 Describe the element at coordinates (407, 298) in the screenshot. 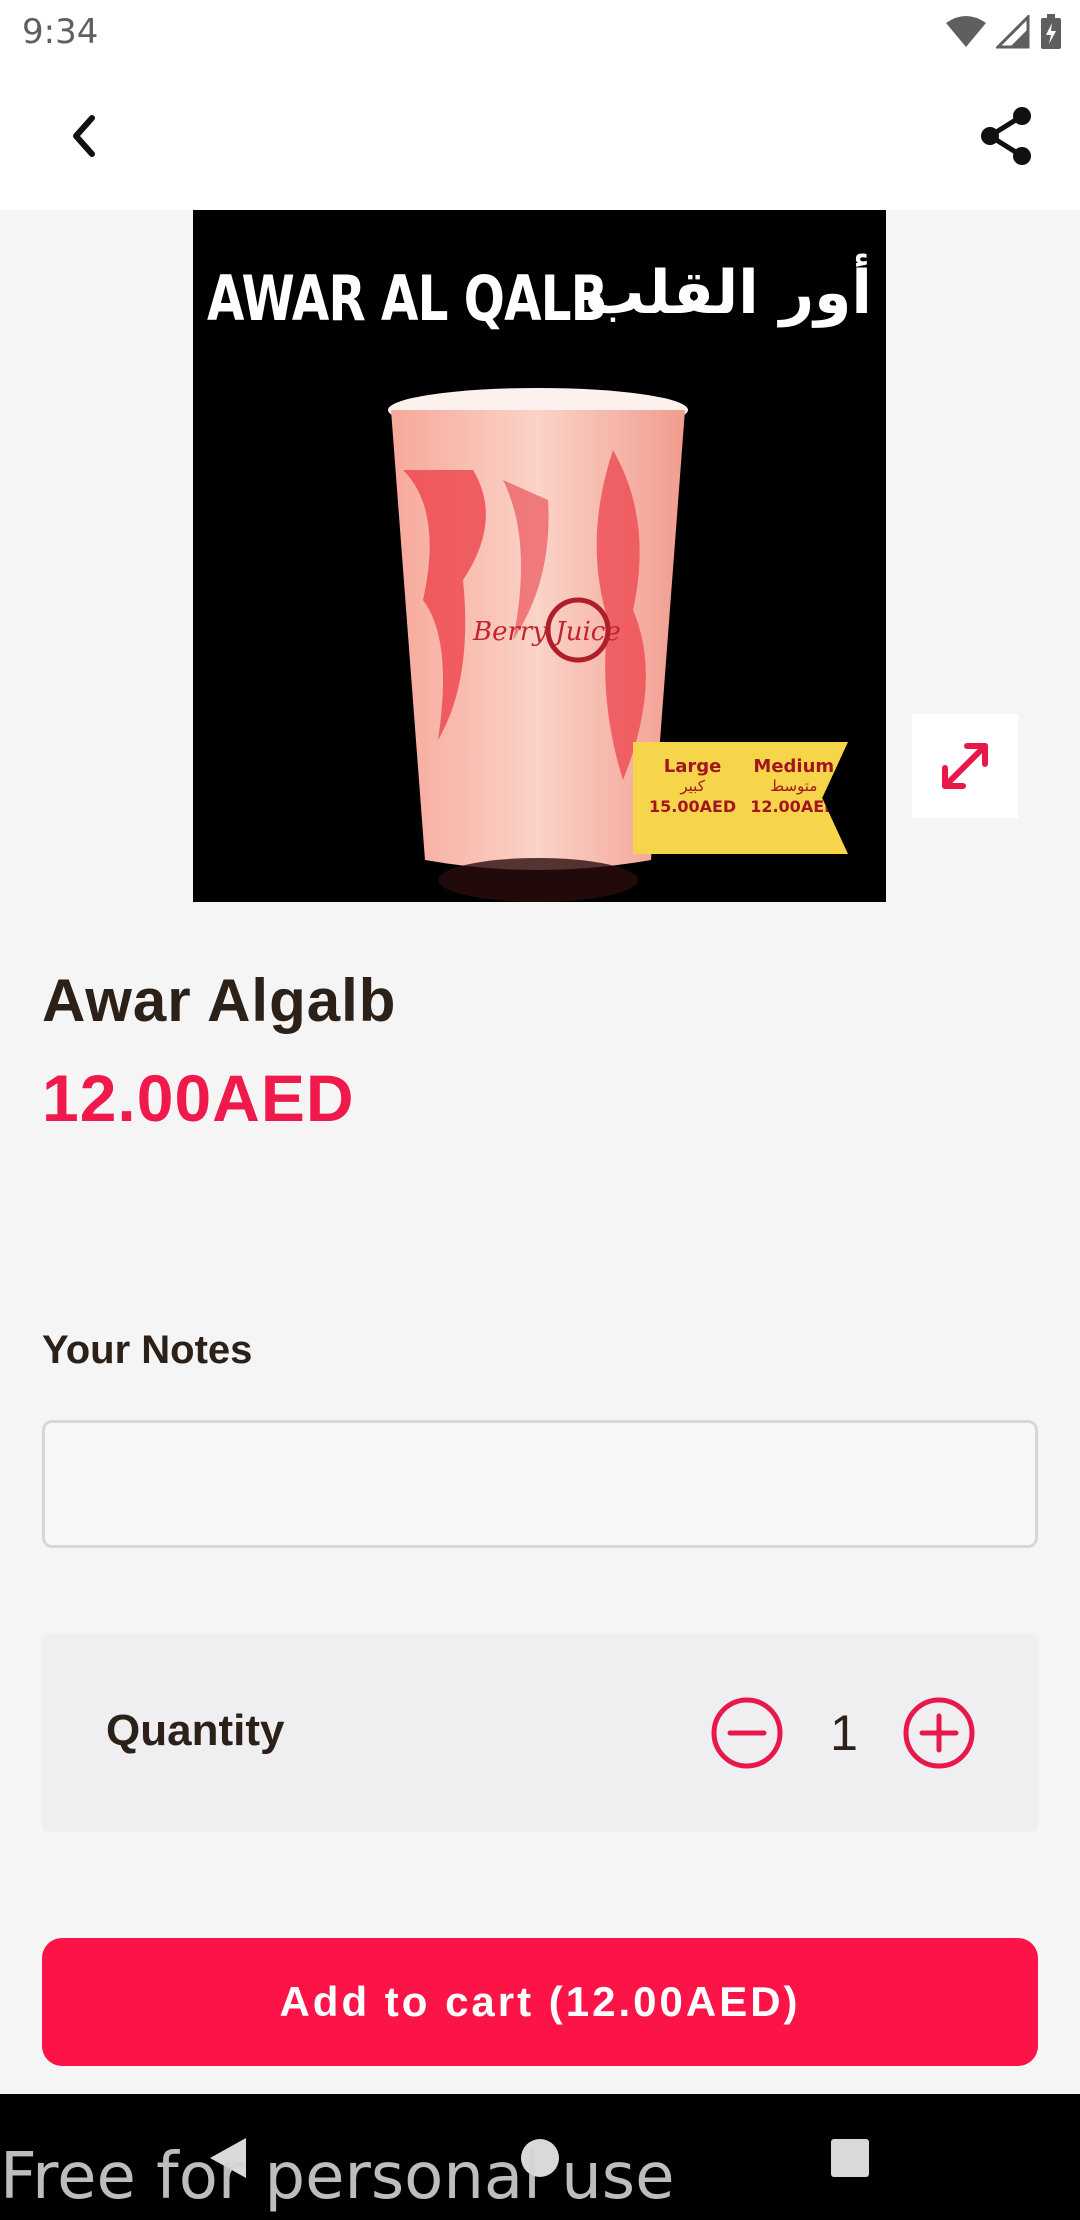

I see `image-title-english: AWAR AL QALB` at that location.